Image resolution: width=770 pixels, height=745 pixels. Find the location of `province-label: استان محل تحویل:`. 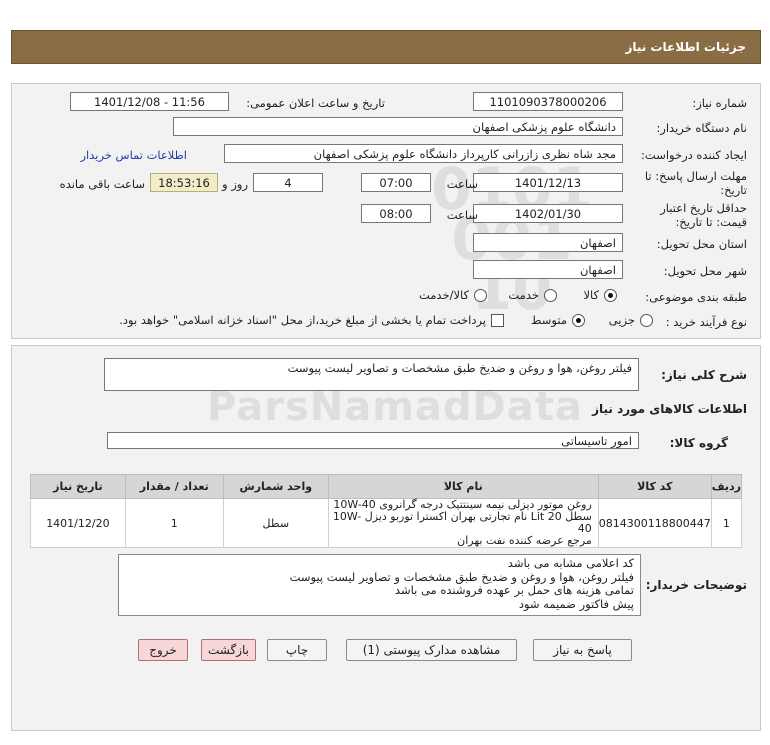

province-label: استان محل تحویل: is located at coordinates (701, 244).